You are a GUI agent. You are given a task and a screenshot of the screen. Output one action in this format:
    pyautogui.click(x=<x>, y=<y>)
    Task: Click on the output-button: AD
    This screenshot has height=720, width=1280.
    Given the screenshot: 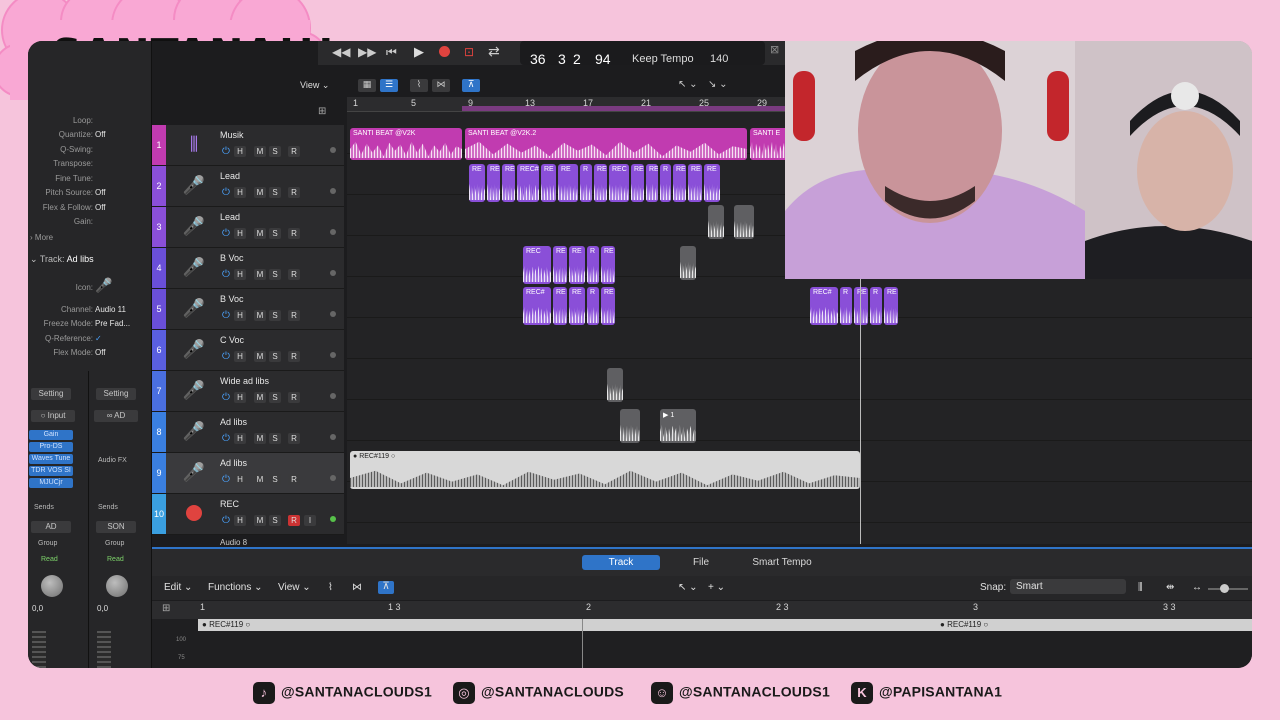 What is the action you would take?
    pyautogui.click(x=51, y=527)
    